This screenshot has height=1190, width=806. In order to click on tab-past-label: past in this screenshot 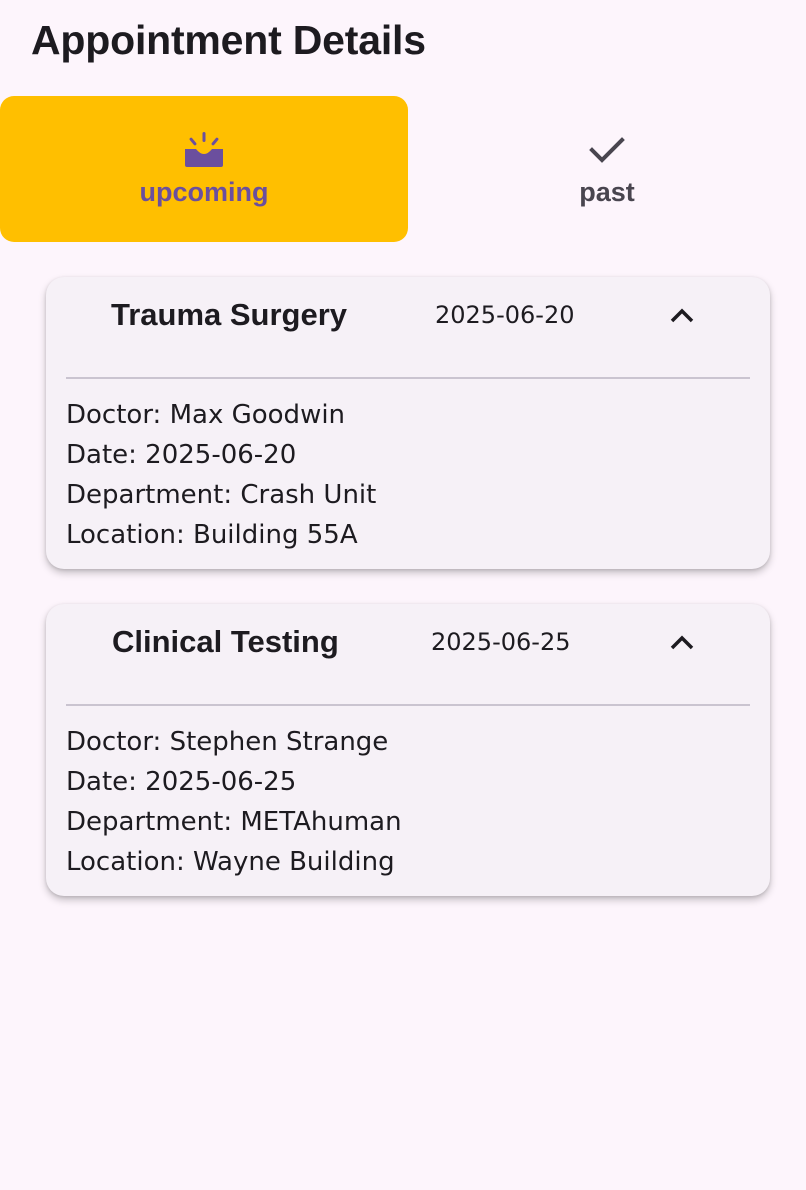, I will do `click(607, 191)`.